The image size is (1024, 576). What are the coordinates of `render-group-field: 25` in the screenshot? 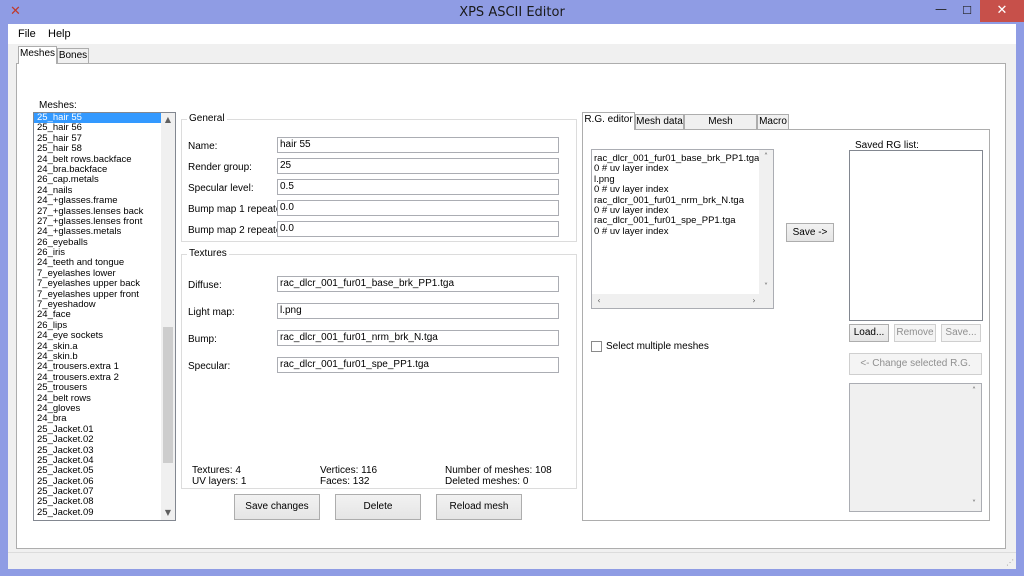 It's located at (418, 166).